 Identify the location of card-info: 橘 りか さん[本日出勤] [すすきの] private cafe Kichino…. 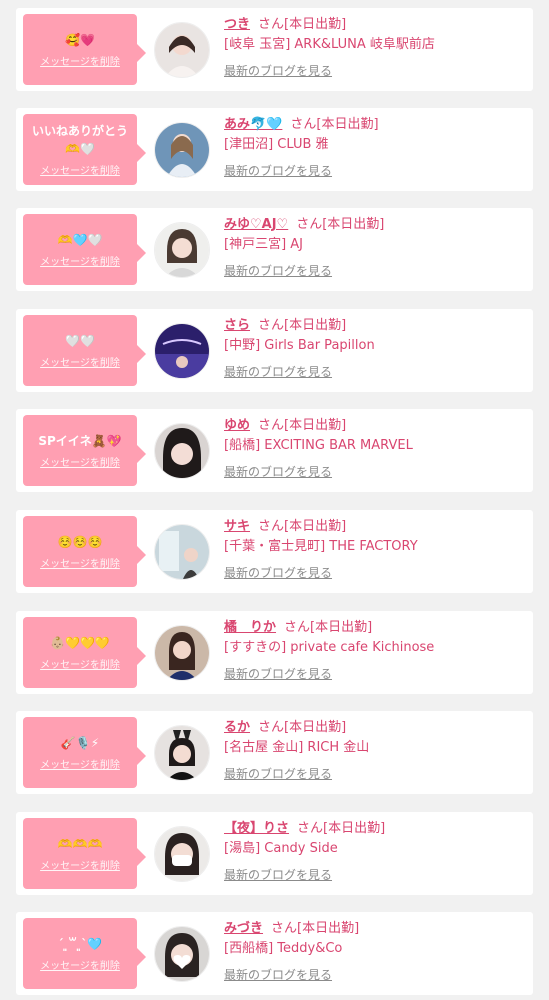
(374, 650).